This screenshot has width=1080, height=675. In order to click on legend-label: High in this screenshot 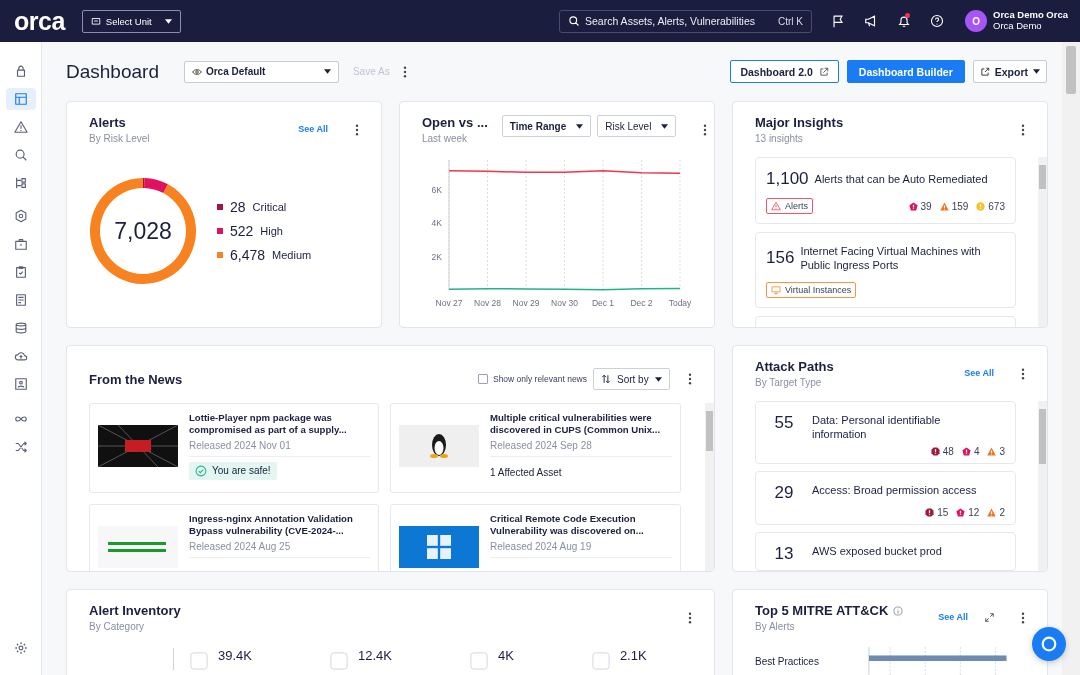, I will do `click(271, 231)`.